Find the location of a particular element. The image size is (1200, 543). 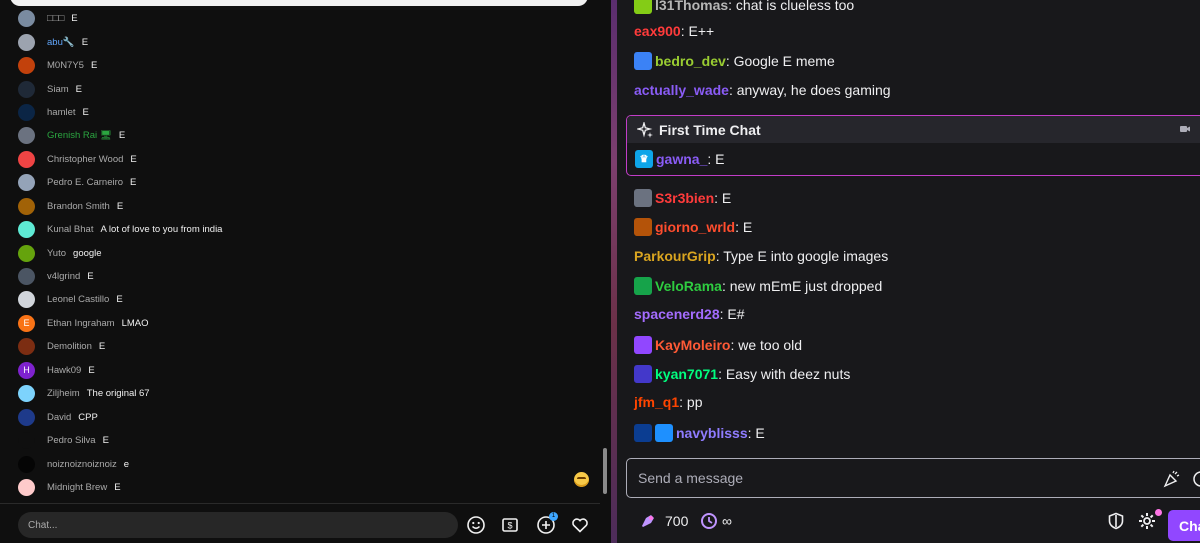

username: navyblisss is located at coordinates (712, 433).